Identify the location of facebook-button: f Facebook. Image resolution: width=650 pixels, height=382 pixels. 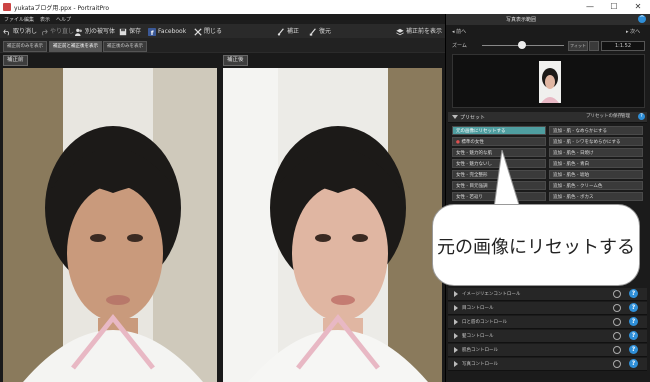
(167, 31).